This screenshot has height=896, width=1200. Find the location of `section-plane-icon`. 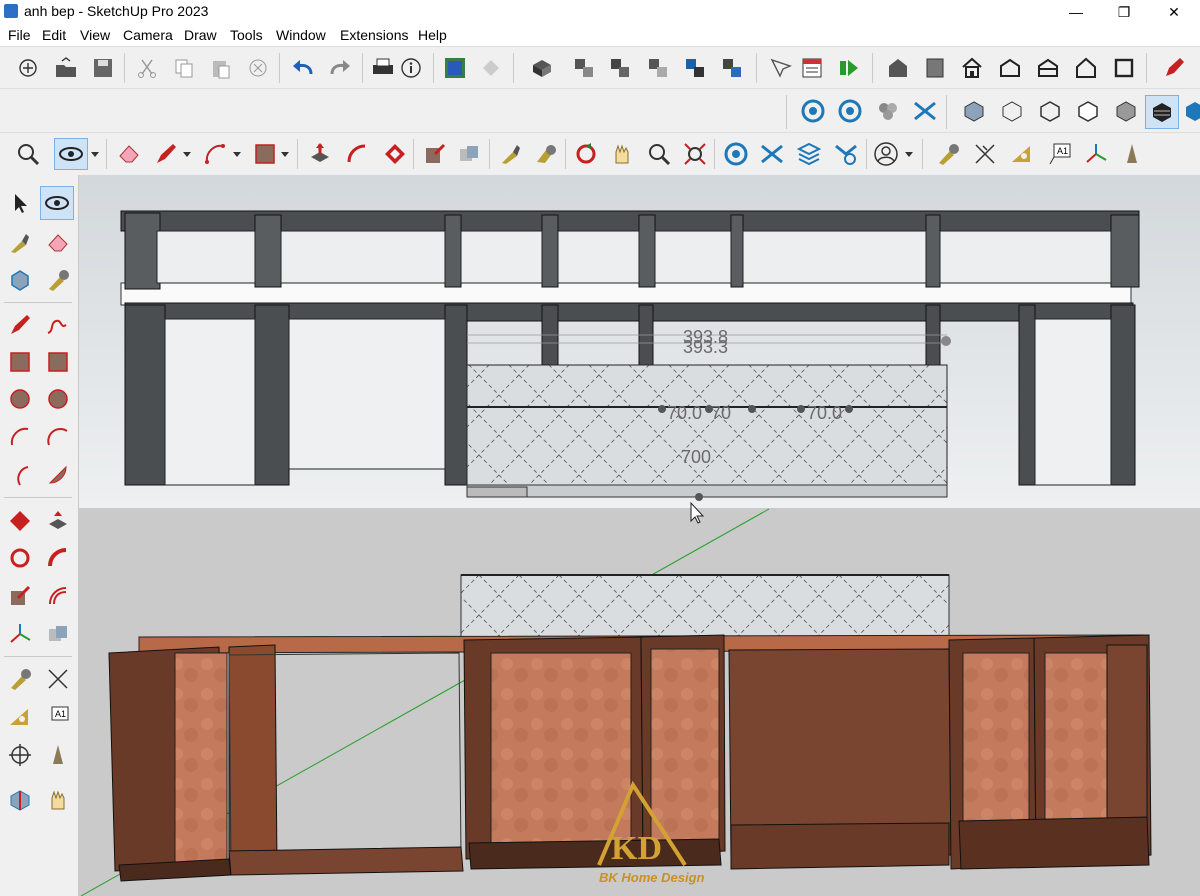

section-plane-icon is located at coordinates (813, 111).